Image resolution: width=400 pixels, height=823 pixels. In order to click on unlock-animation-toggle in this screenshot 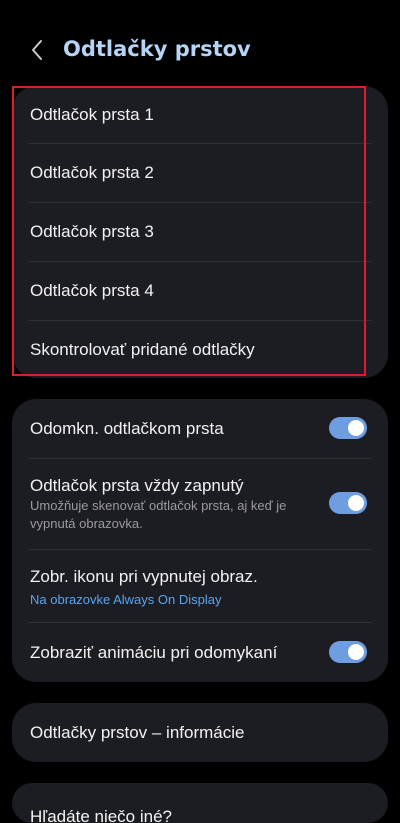, I will do `click(348, 652)`.